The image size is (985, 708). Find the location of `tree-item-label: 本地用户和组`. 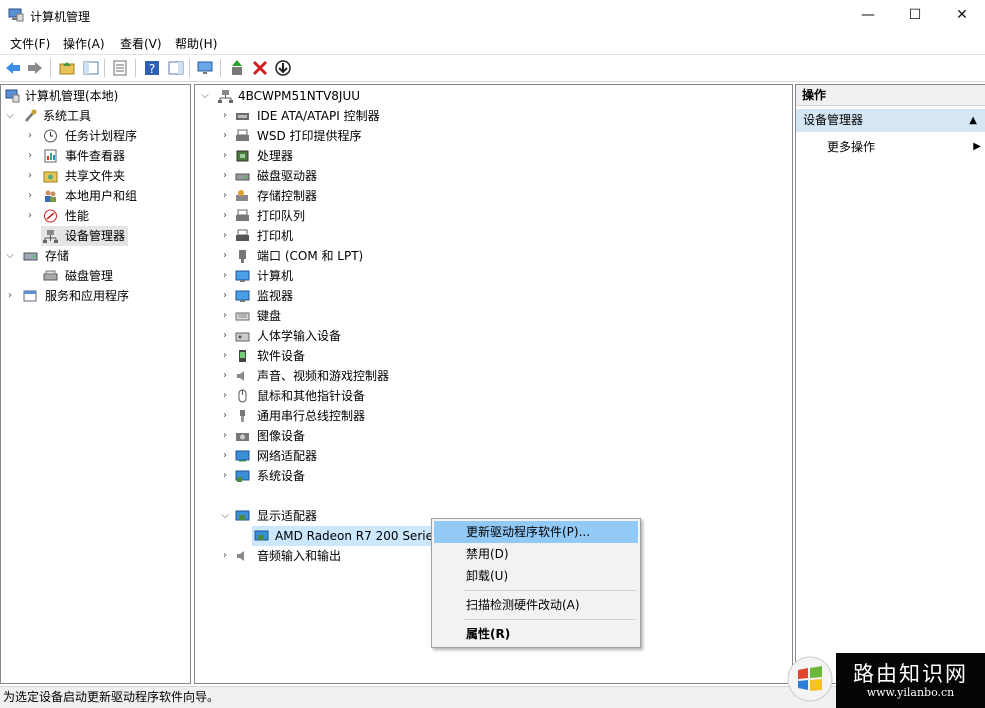

tree-item-label: 本地用户和组 is located at coordinates (101, 196).